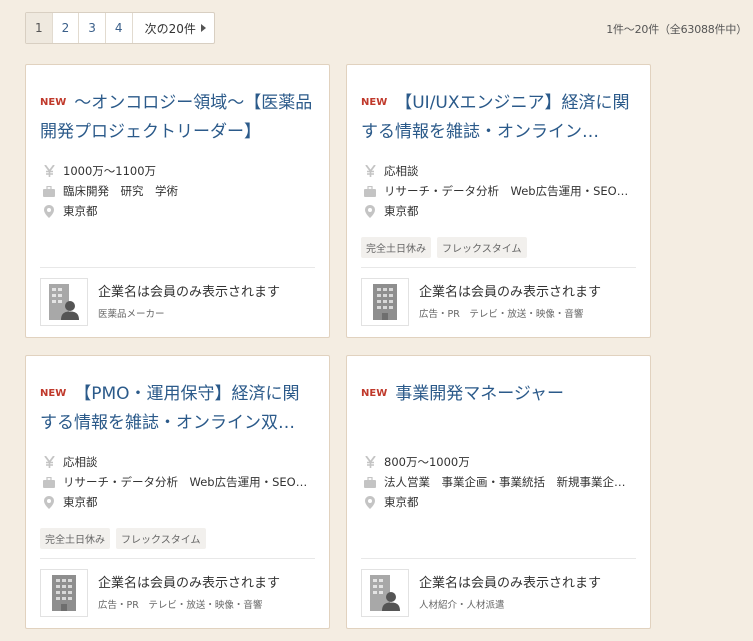  I want to click on next-page-label: 次の20件, so click(170, 28).